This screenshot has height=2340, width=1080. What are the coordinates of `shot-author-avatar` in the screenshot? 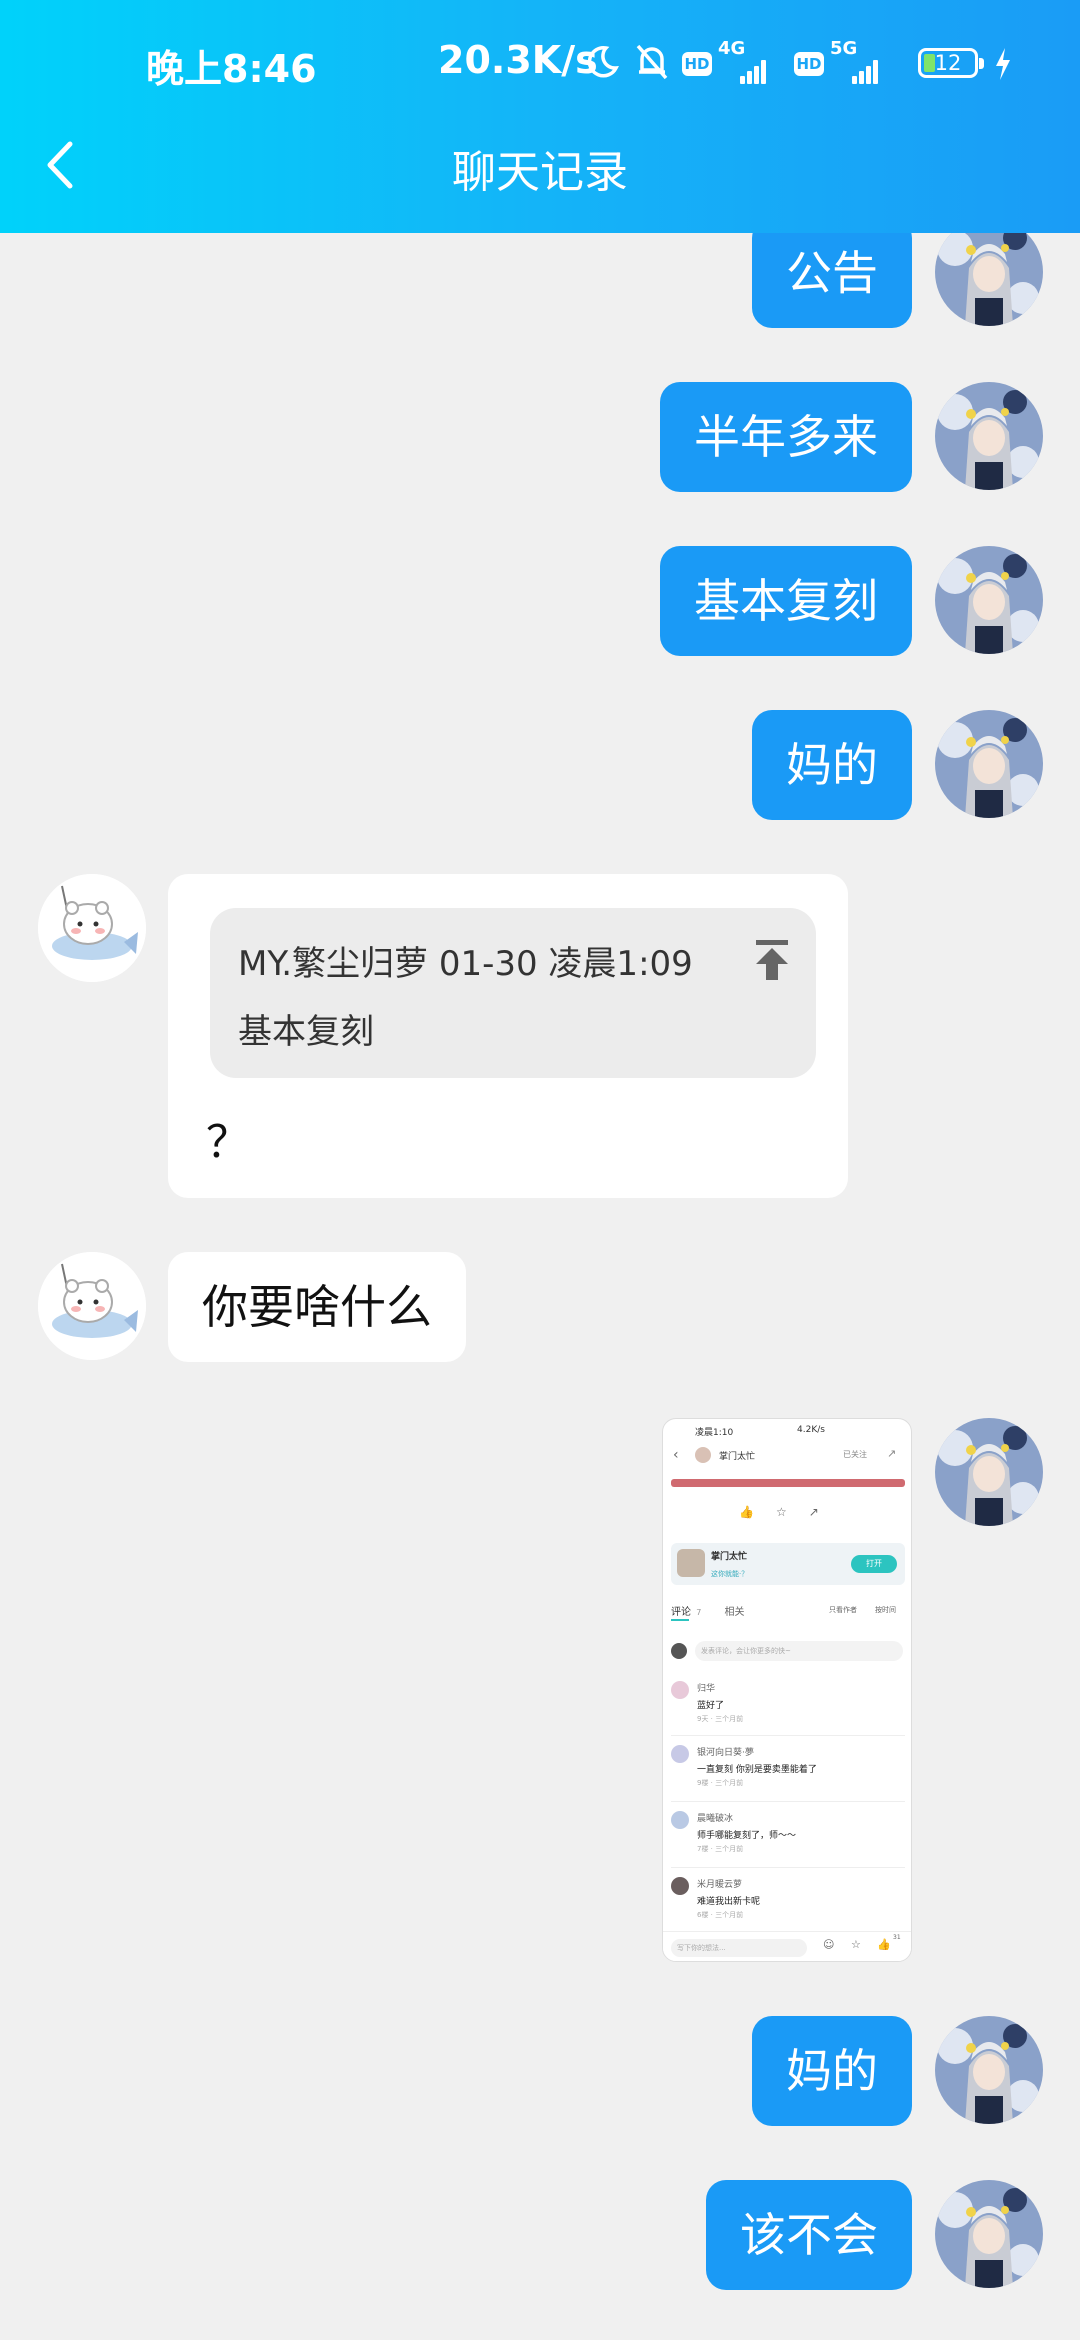 It's located at (703, 1455).